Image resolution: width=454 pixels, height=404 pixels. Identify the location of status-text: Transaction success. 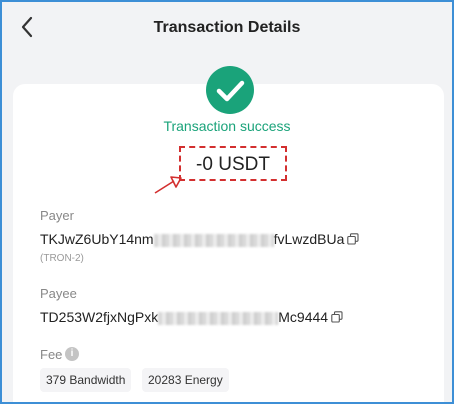
(227, 126).